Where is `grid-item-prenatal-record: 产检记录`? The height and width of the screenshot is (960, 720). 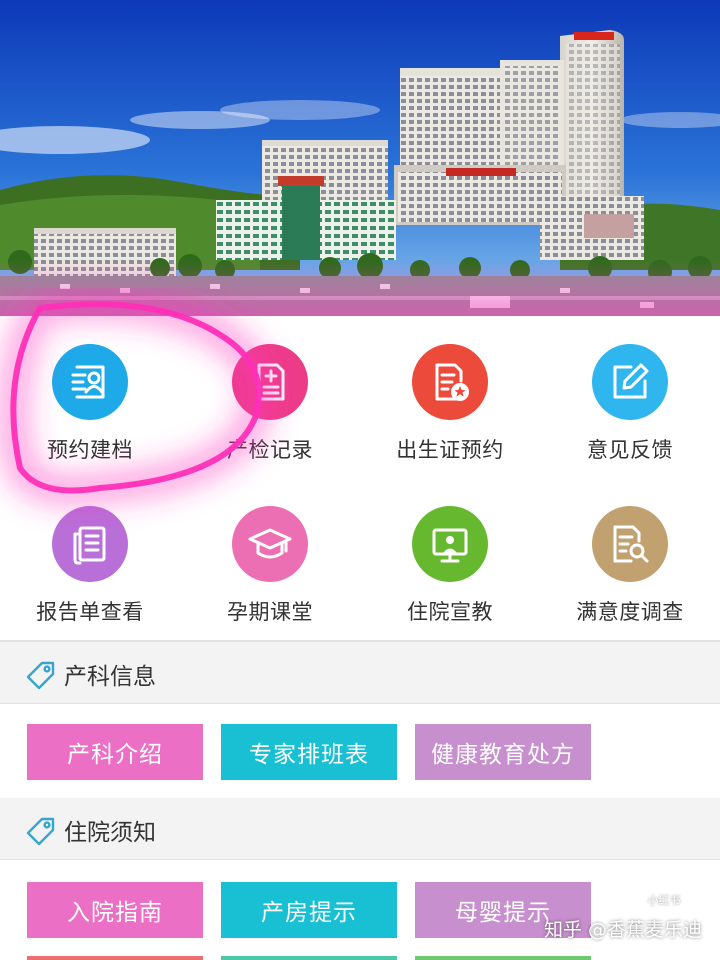 grid-item-prenatal-record: 产检记录 is located at coordinates (270, 397).